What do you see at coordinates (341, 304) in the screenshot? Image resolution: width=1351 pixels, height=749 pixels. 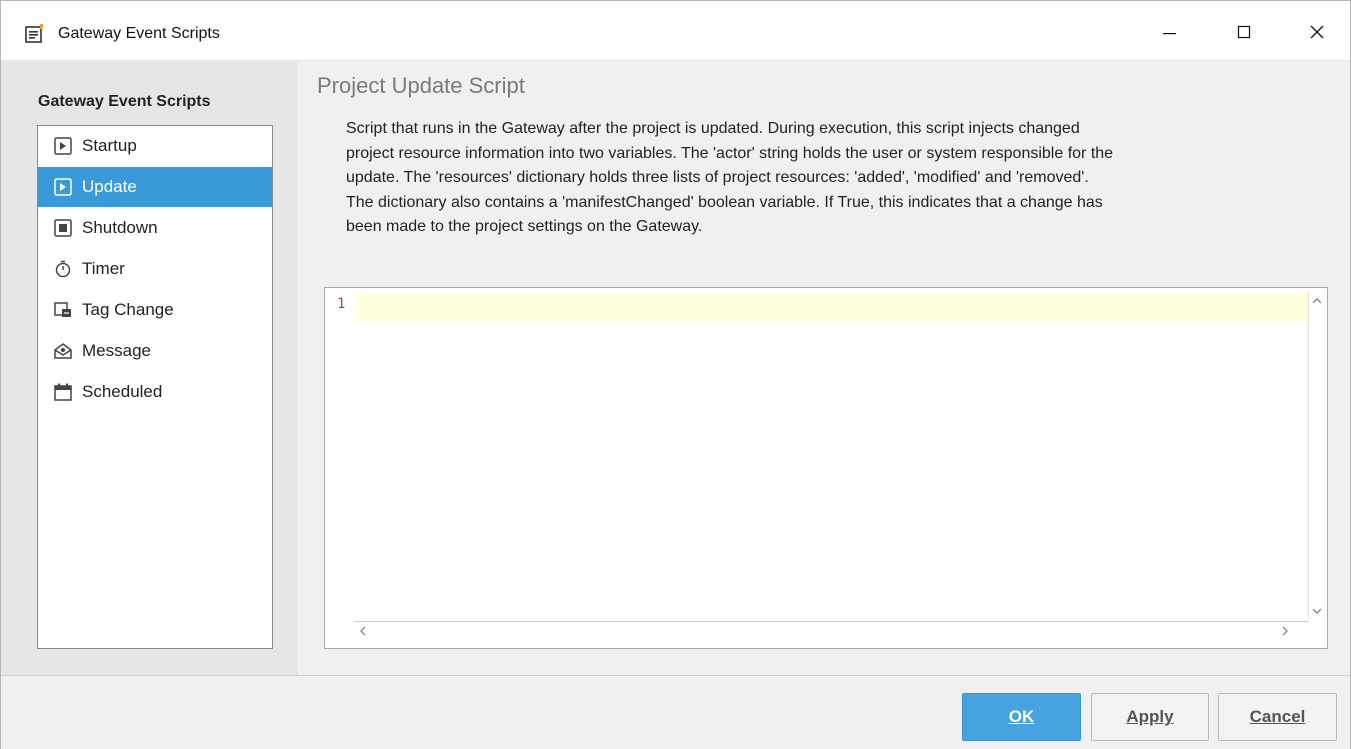 I see `line-number: 1` at bounding box center [341, 304].